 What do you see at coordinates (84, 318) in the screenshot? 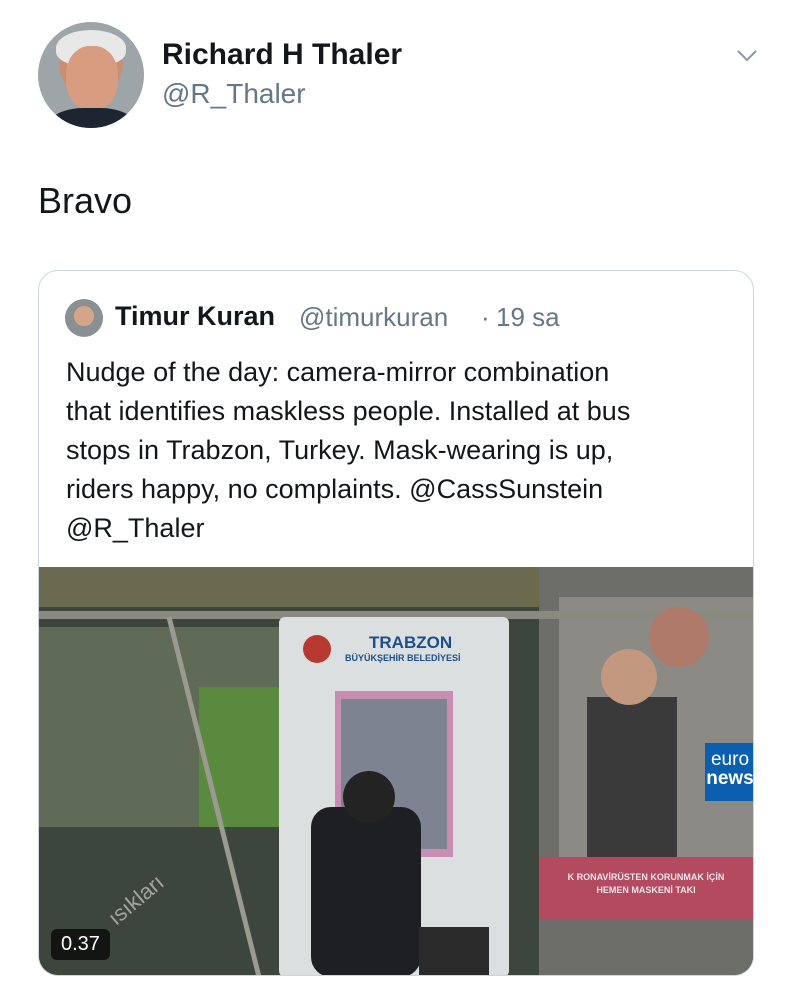
I see `quoted-author-avatar` at bounding box center [84, 318].